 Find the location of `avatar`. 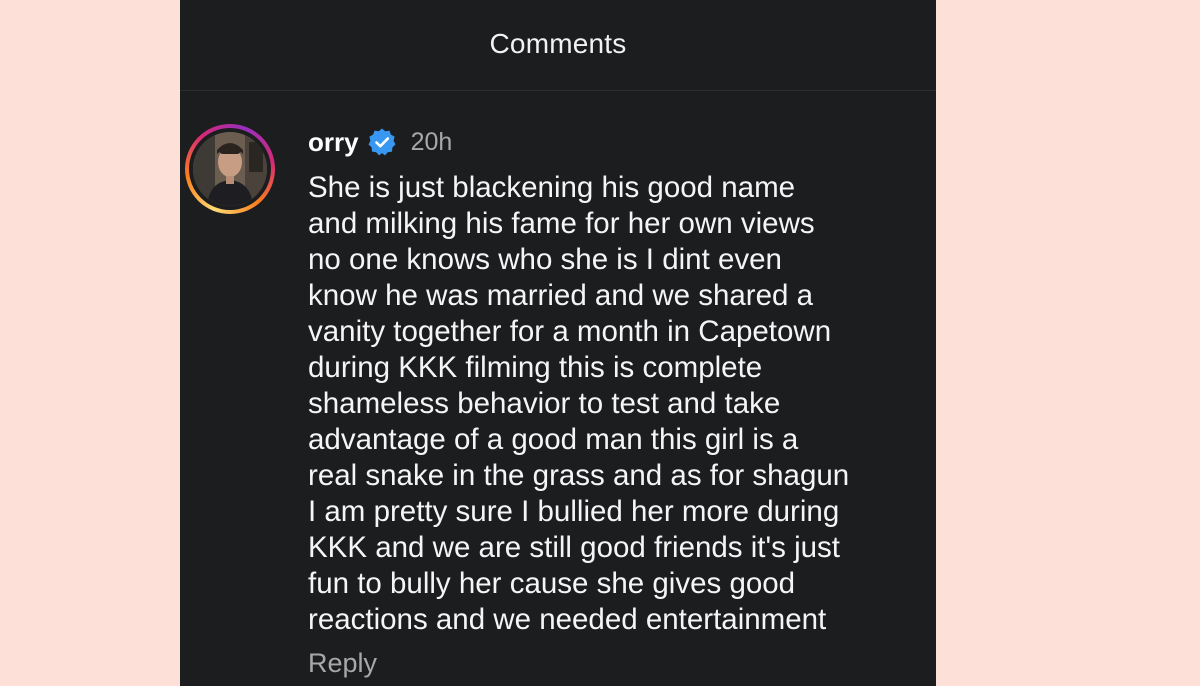

avatar is located at coordinates (230, 169).